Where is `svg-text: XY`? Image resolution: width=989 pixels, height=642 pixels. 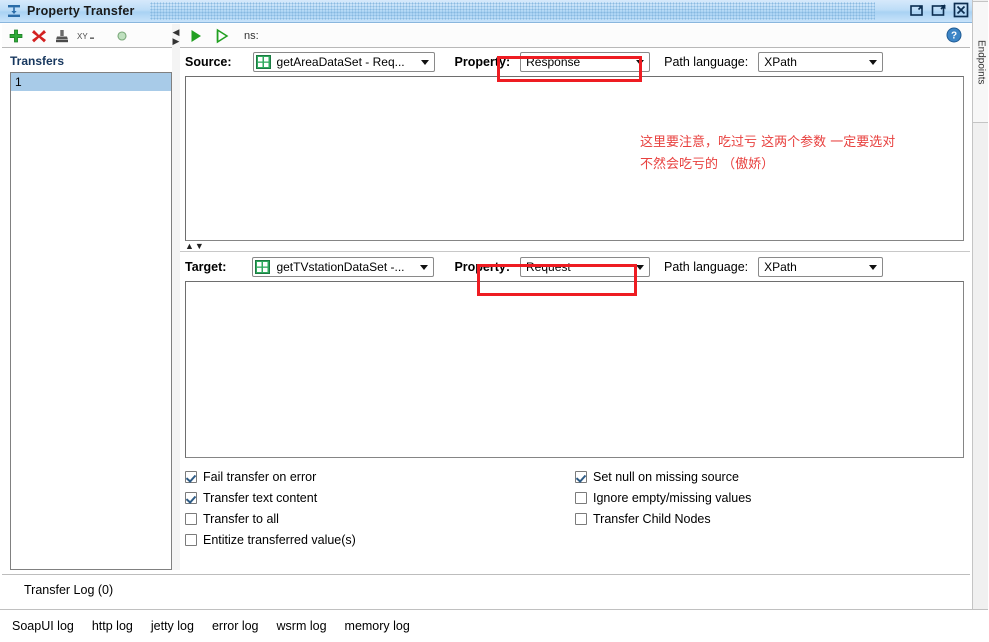 svg-text: XY is located at coordinates (82, 36).